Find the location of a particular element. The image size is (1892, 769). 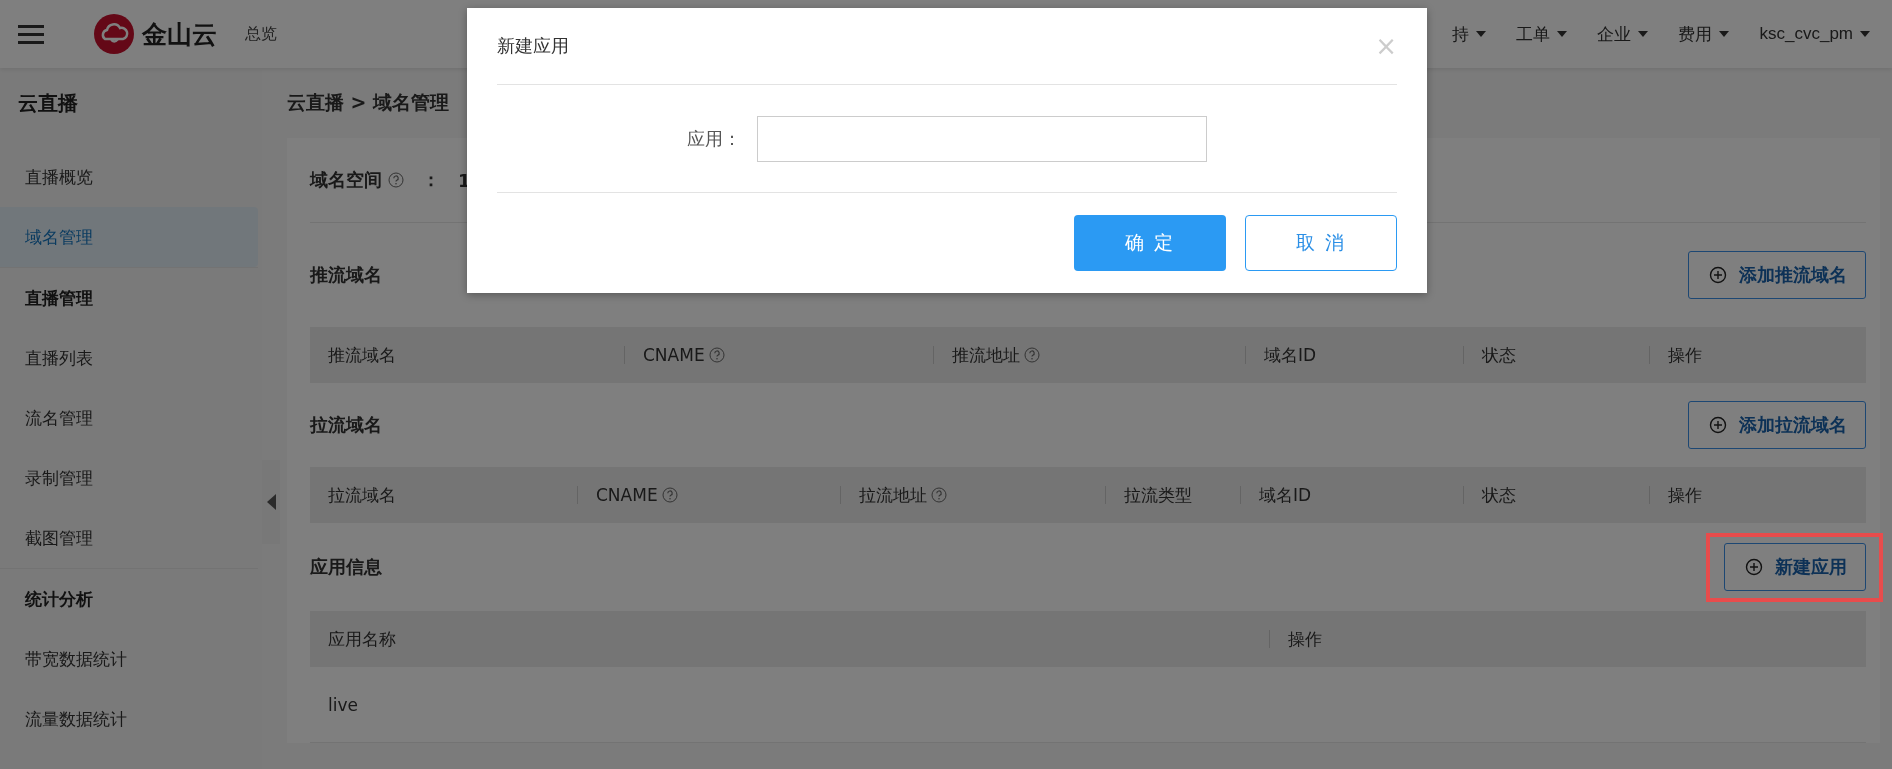

confirm-button: 确 定 is located at coordinates (1150, 243).